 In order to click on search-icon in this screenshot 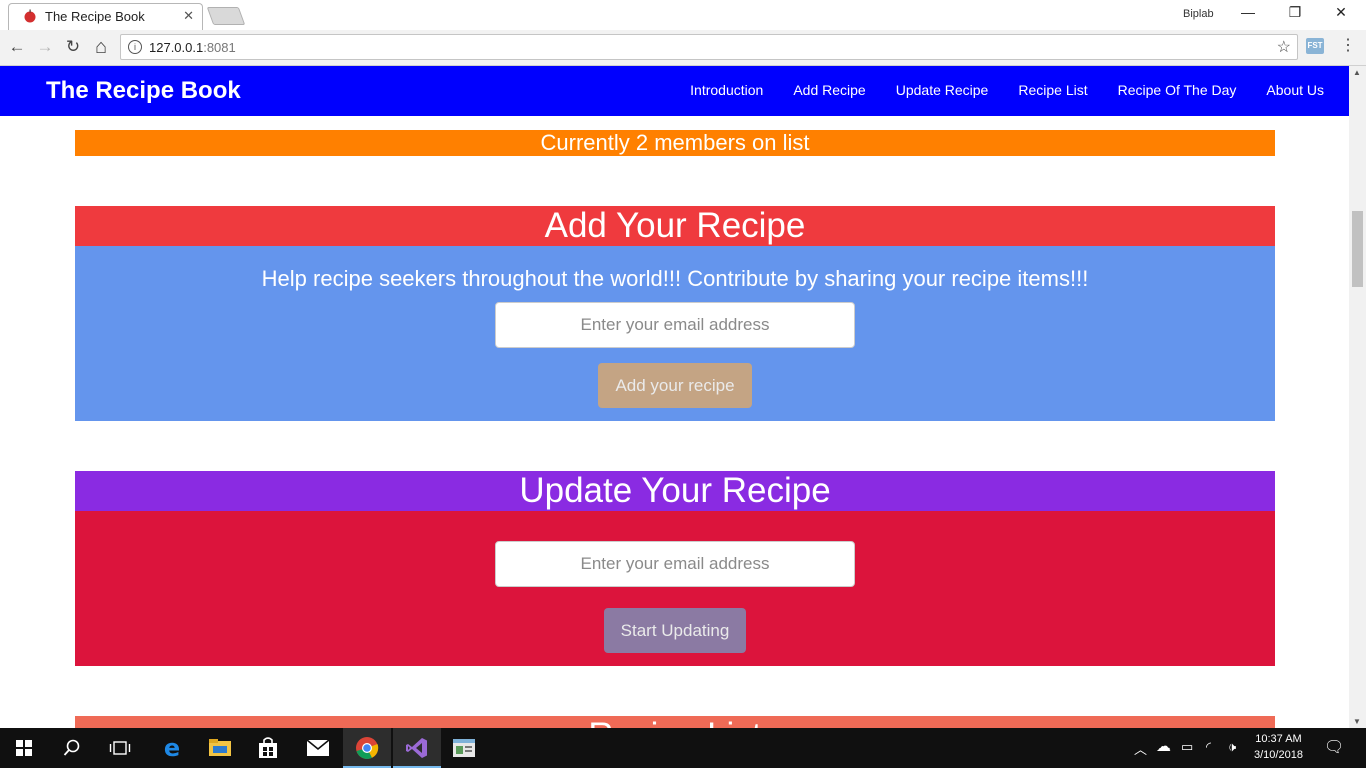, I will do `click(72, 748)`.